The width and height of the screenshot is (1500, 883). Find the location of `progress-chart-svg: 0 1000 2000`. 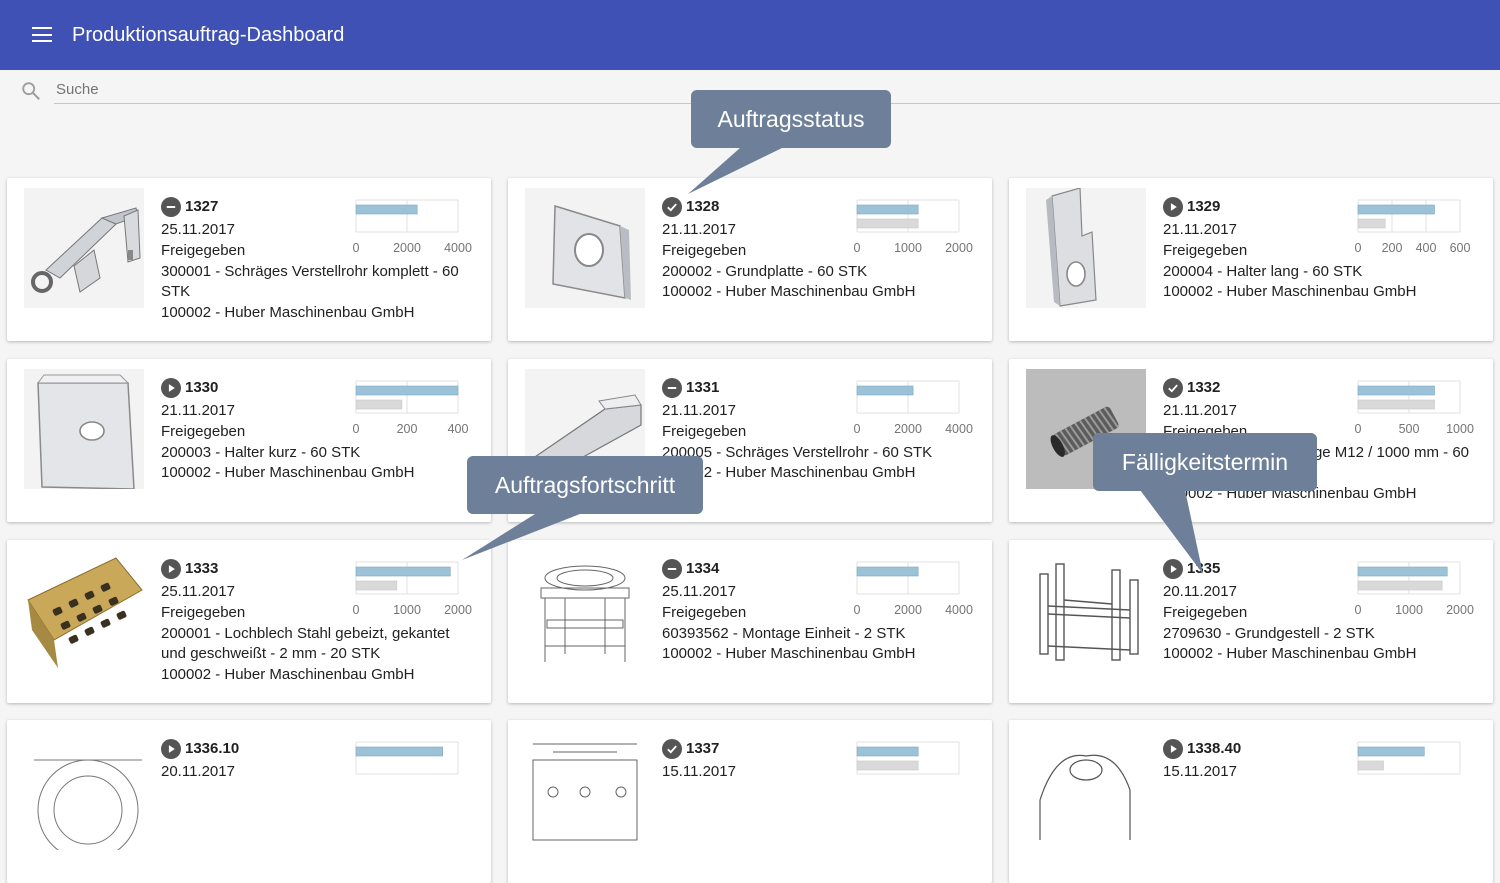

progress-chart-svg: 0 1000 2000 is located at coordinates (1414, 589).